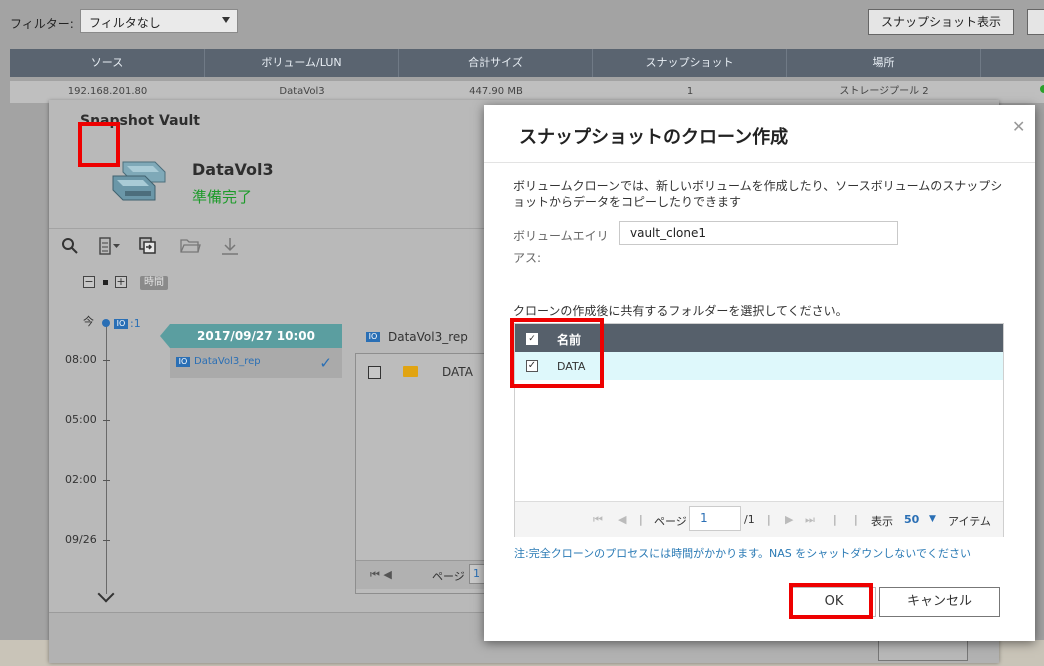 This screenshot has height=666, width=1044. What do you see at coordinates (759, 519) in the screenshot?
I see `folder-grid-pager: ⏮ ◀ | ページ 1 /1 | ▶ ⏭ | | 表示 50 ▼ アイテム` at bounding box center [759, 519].